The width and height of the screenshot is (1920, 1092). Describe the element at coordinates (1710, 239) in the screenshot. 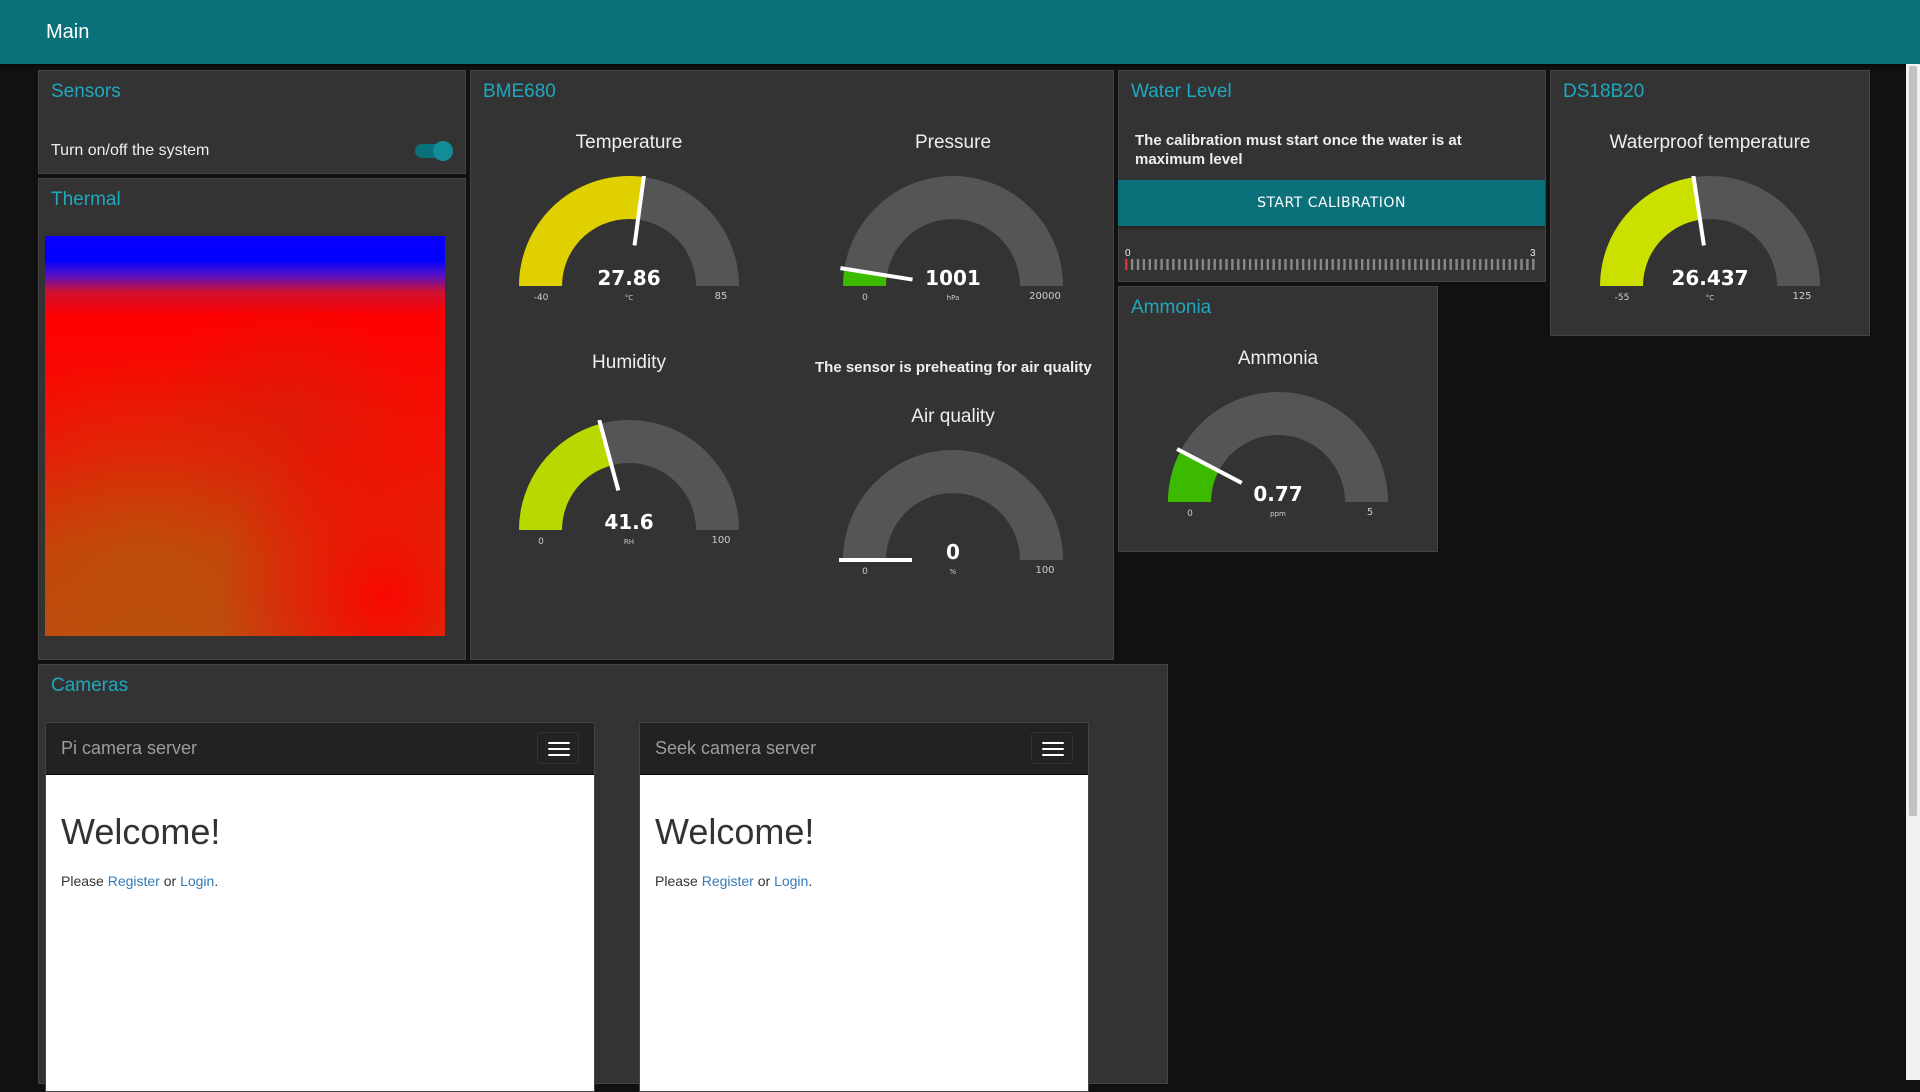

I see `gauge-dial: 26.437 °C -55 125` at that location.